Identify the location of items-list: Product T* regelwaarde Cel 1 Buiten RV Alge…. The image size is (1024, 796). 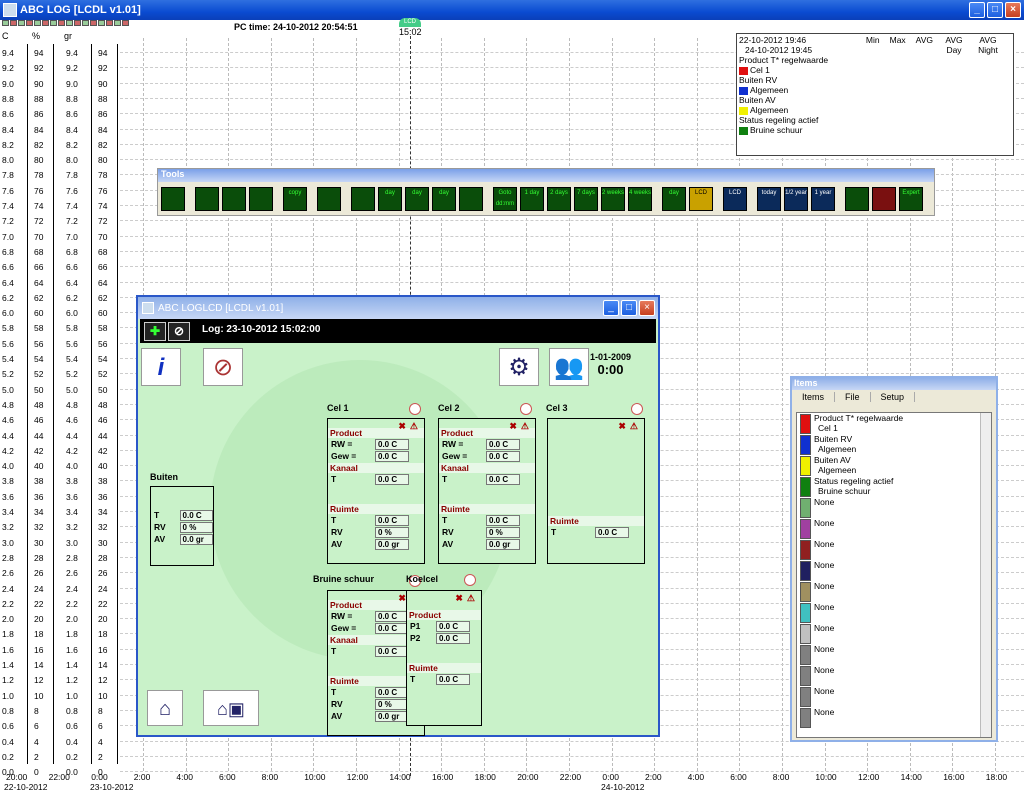
(894, 575).